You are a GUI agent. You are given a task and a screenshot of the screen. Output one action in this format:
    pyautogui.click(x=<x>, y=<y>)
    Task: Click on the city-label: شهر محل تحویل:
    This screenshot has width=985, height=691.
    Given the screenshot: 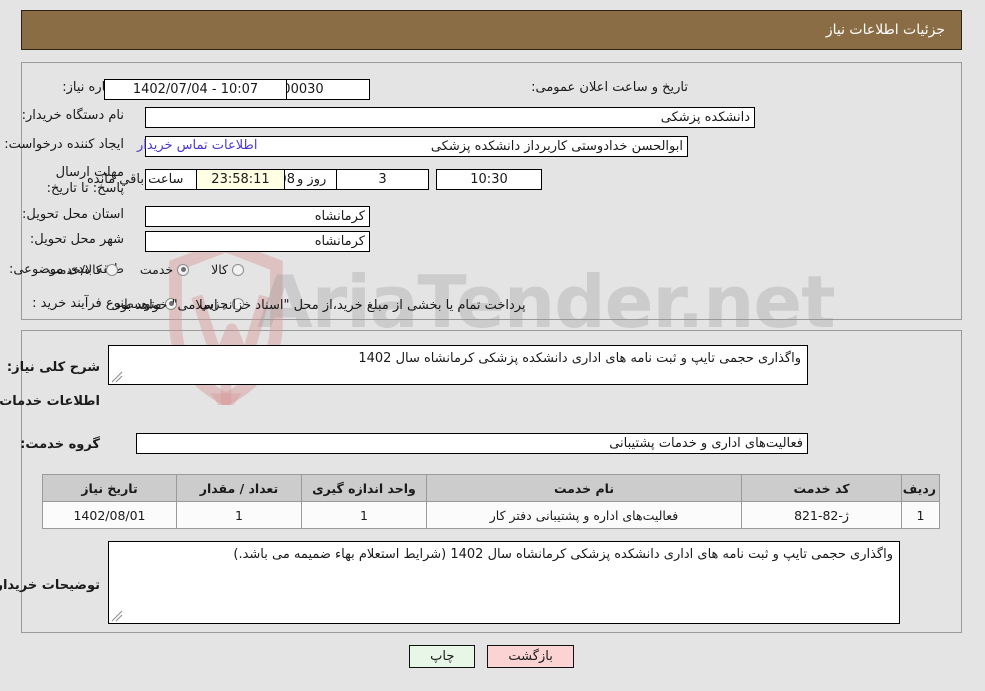 What is the action you would take?
    pyautogui.click(x=77, y=239)
    